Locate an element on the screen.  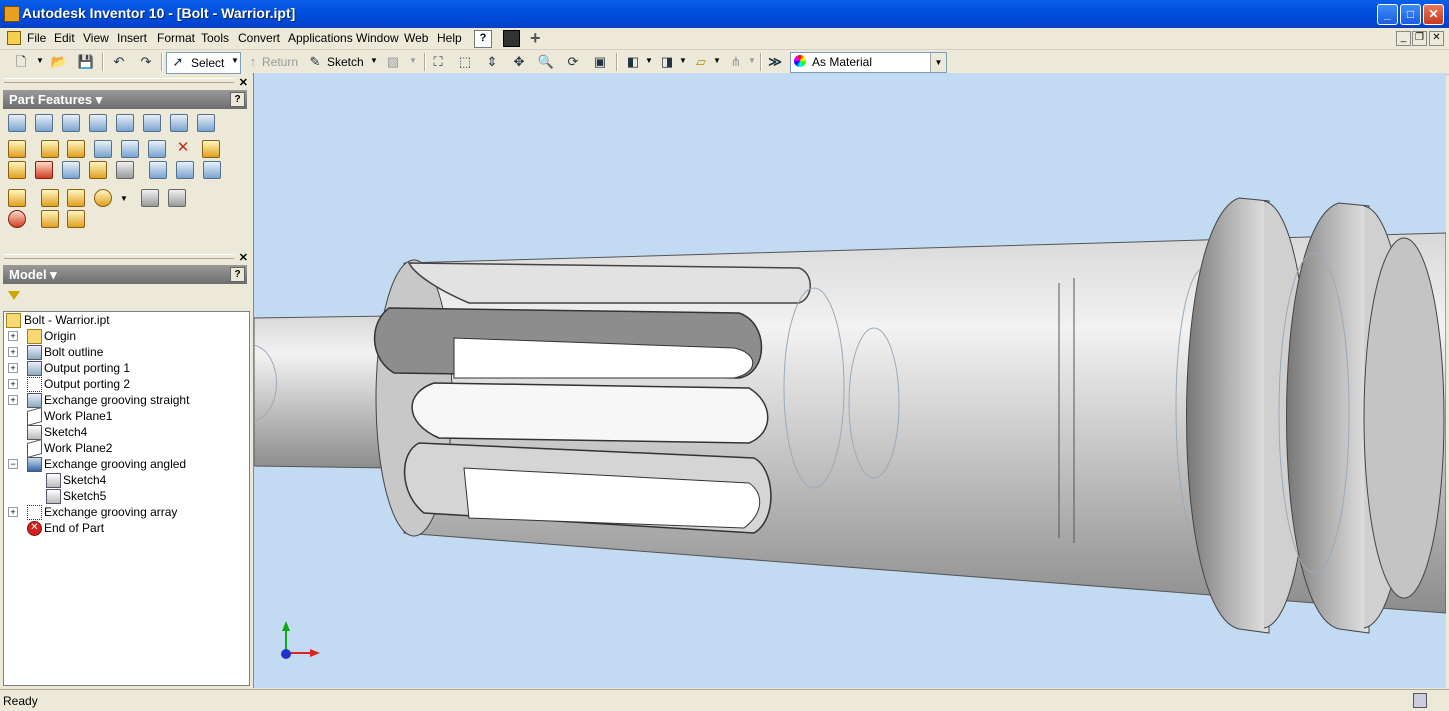
split-icon is located at coordinates (130, 149).